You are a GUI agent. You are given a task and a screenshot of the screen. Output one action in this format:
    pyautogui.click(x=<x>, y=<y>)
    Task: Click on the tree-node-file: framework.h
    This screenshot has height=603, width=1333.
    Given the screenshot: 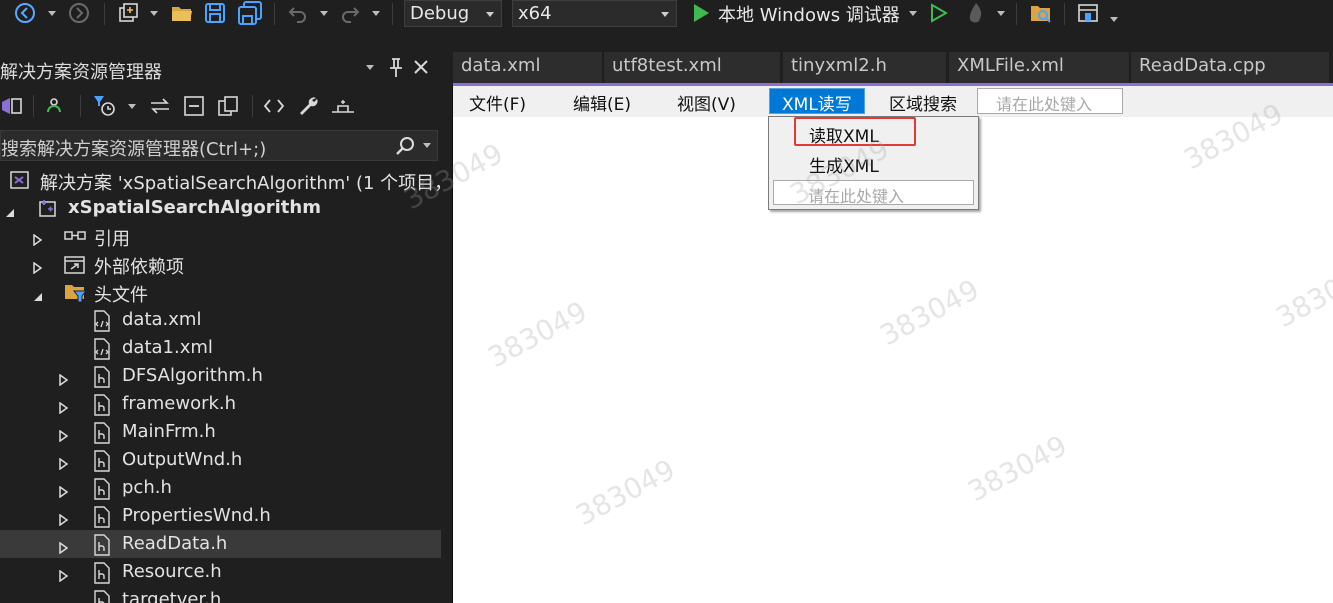 What is the action you would take?
    pyautogui.click(x=220, y=404)
    